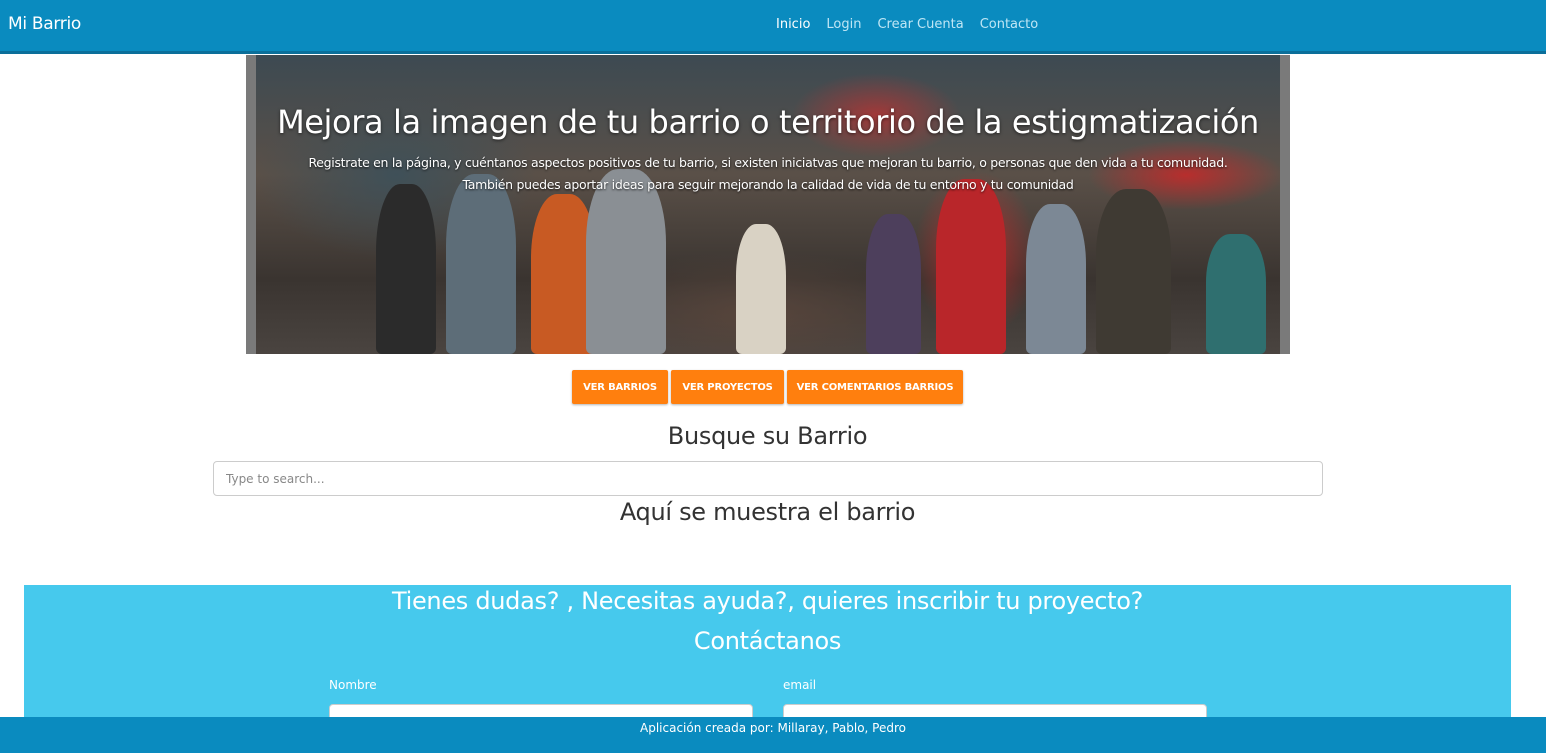 The image size is (1546, 753). What do you see at coordinates (767, 641) in the screenshot?
I see `contact-heading: Contáctanos` at bounding box center [767, 641].